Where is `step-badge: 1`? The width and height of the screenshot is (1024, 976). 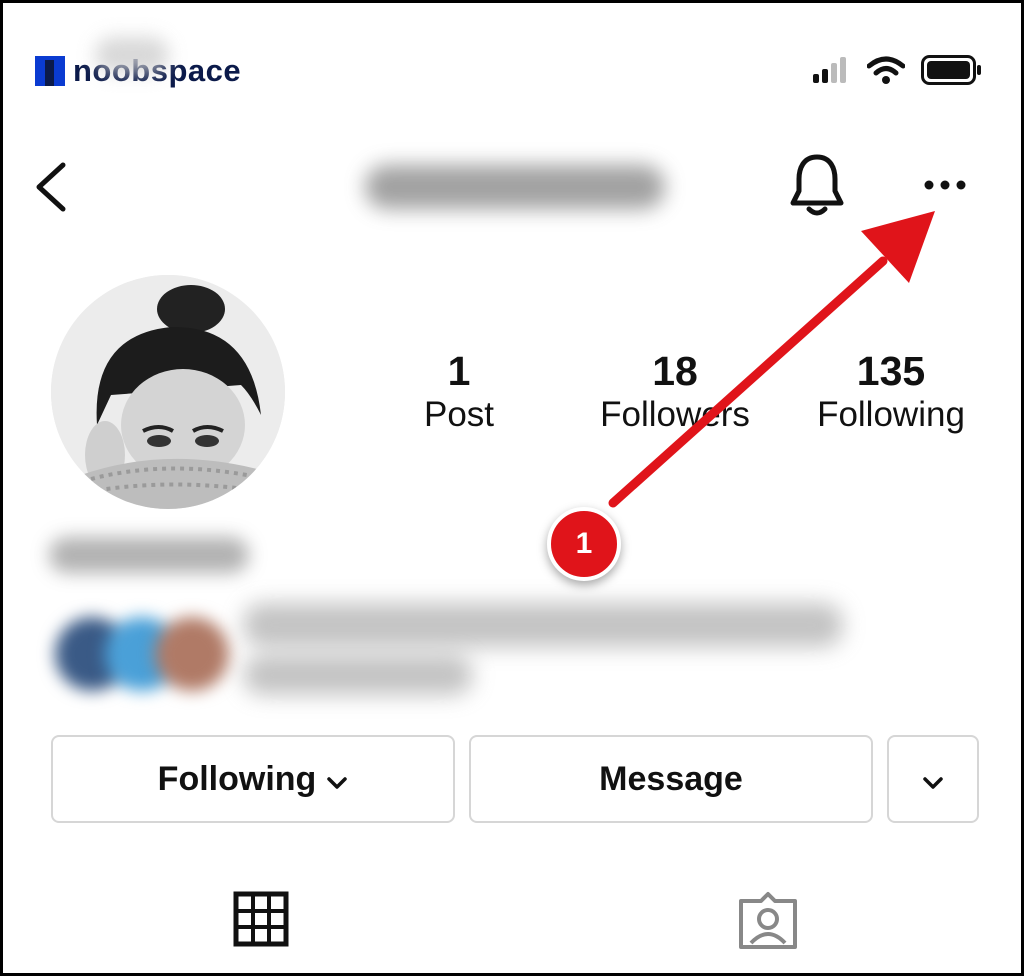
step-badge: 1 is located at coordinates (584, 544).